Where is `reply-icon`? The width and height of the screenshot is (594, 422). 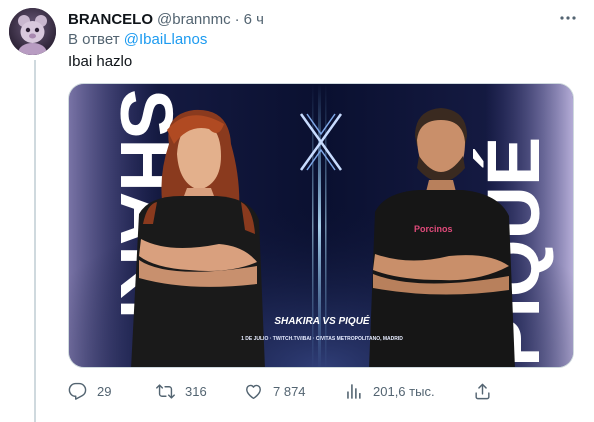
reply-icon is located at coordinates (77, 391).